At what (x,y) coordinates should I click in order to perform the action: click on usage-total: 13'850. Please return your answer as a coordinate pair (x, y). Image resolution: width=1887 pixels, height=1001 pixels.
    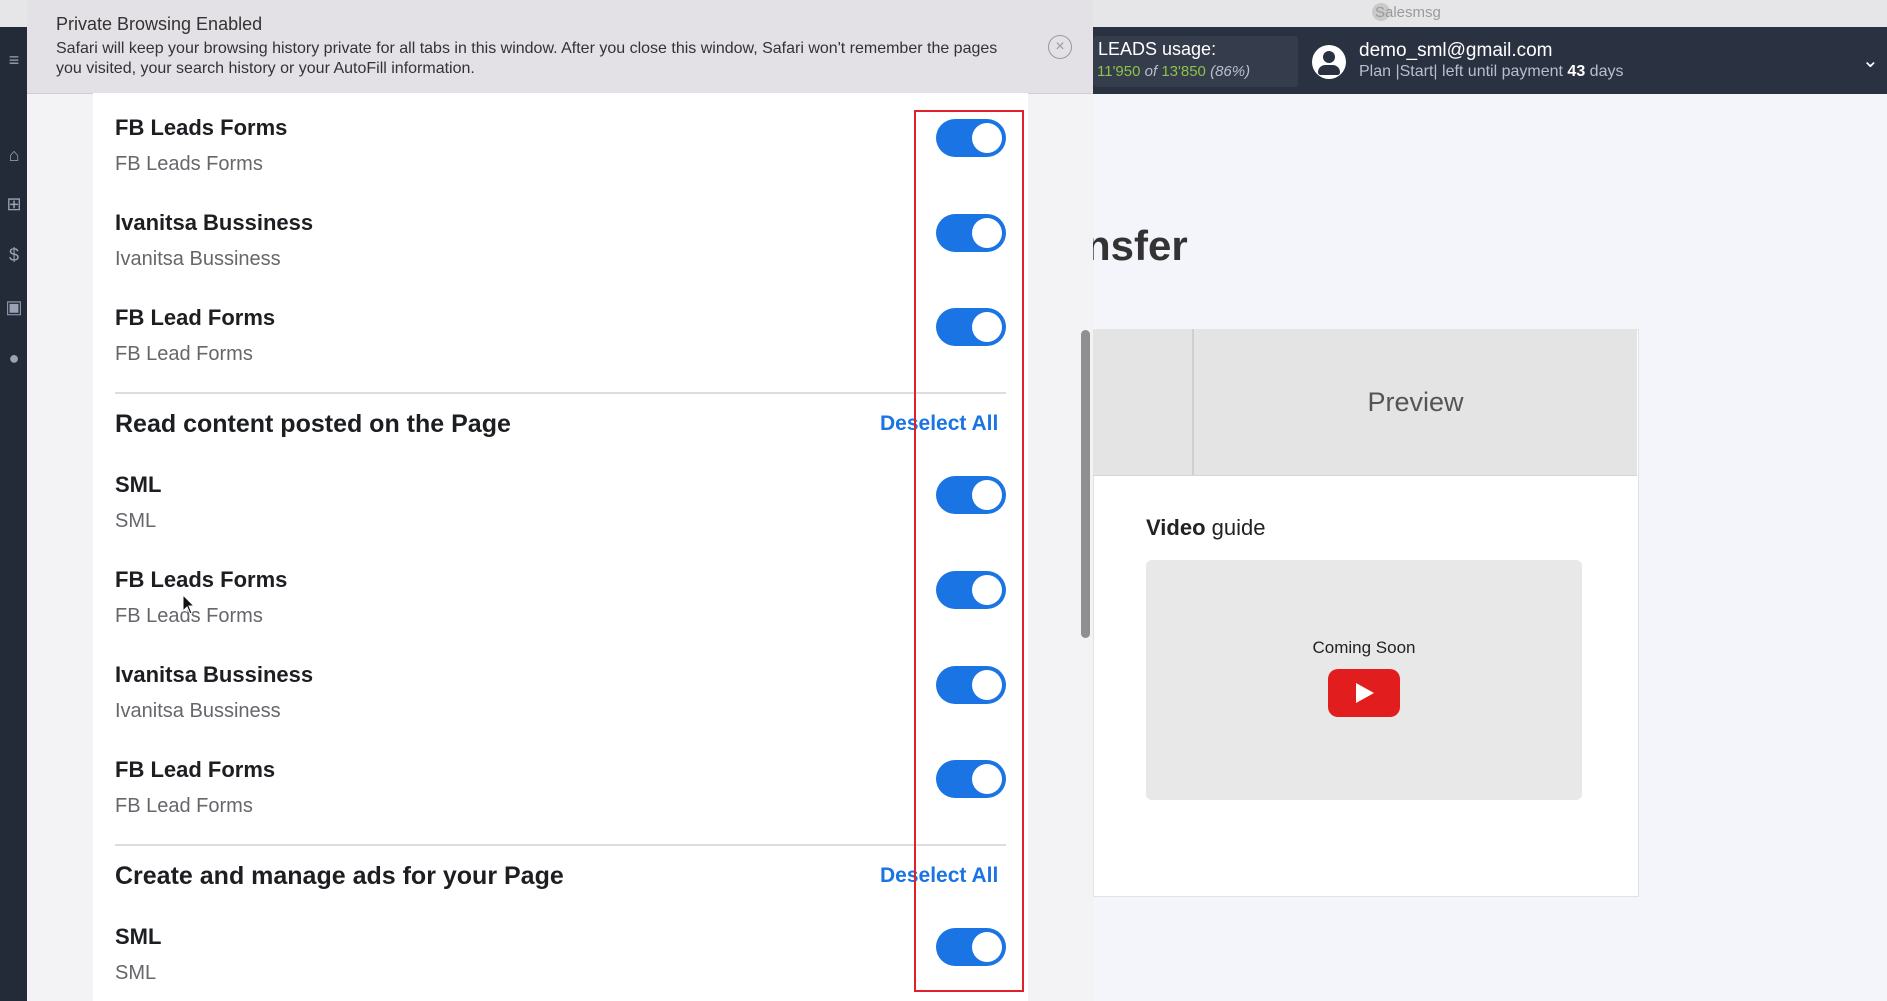
    Looking at the image, I should click on (1183, 71).